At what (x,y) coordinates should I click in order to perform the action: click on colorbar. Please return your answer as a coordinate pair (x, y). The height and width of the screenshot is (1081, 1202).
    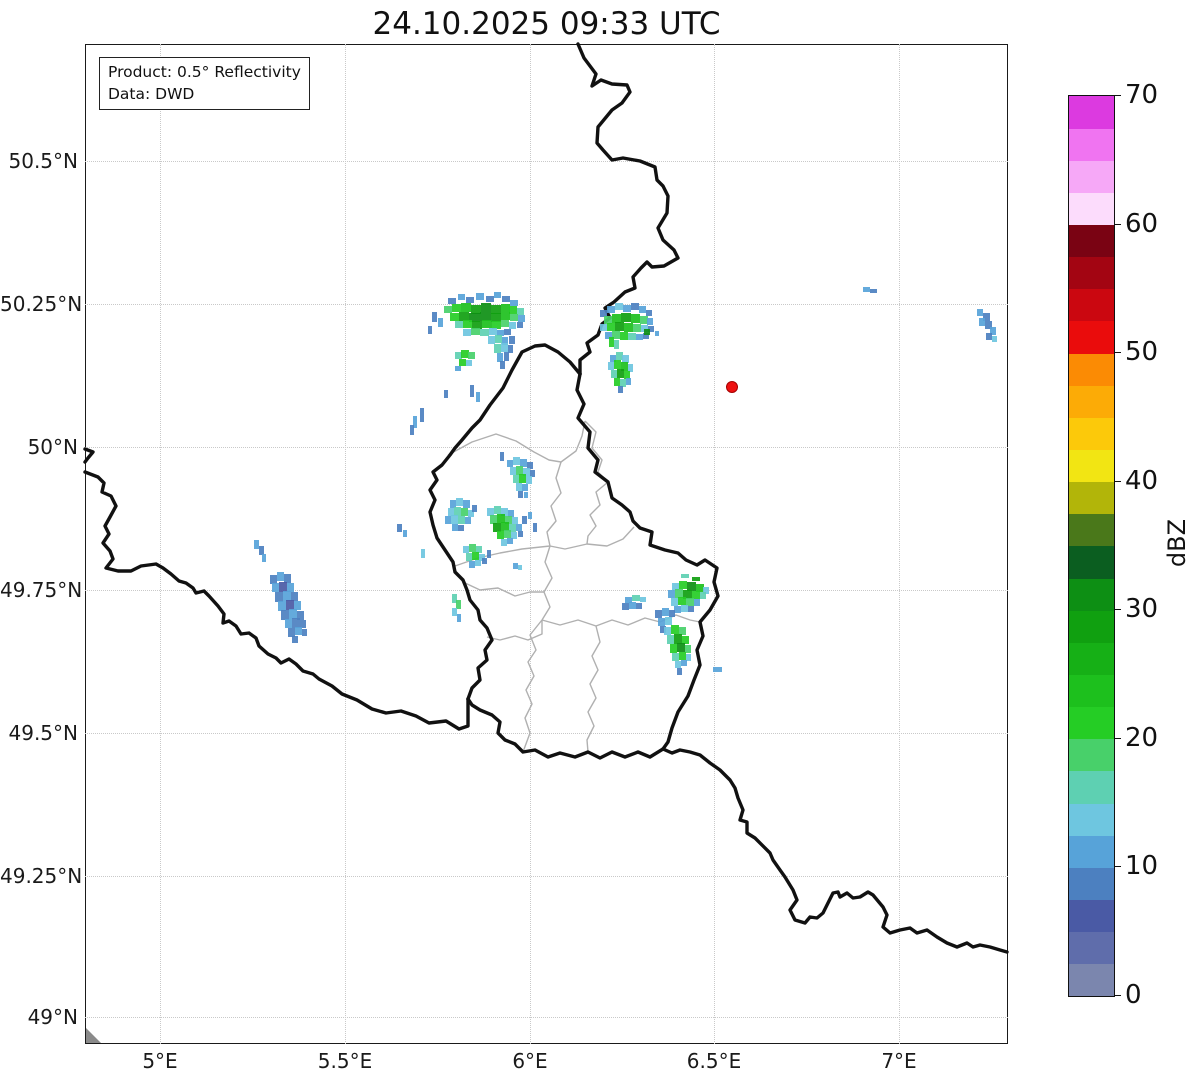
    Looking at the image, I should click on (1091, 546).